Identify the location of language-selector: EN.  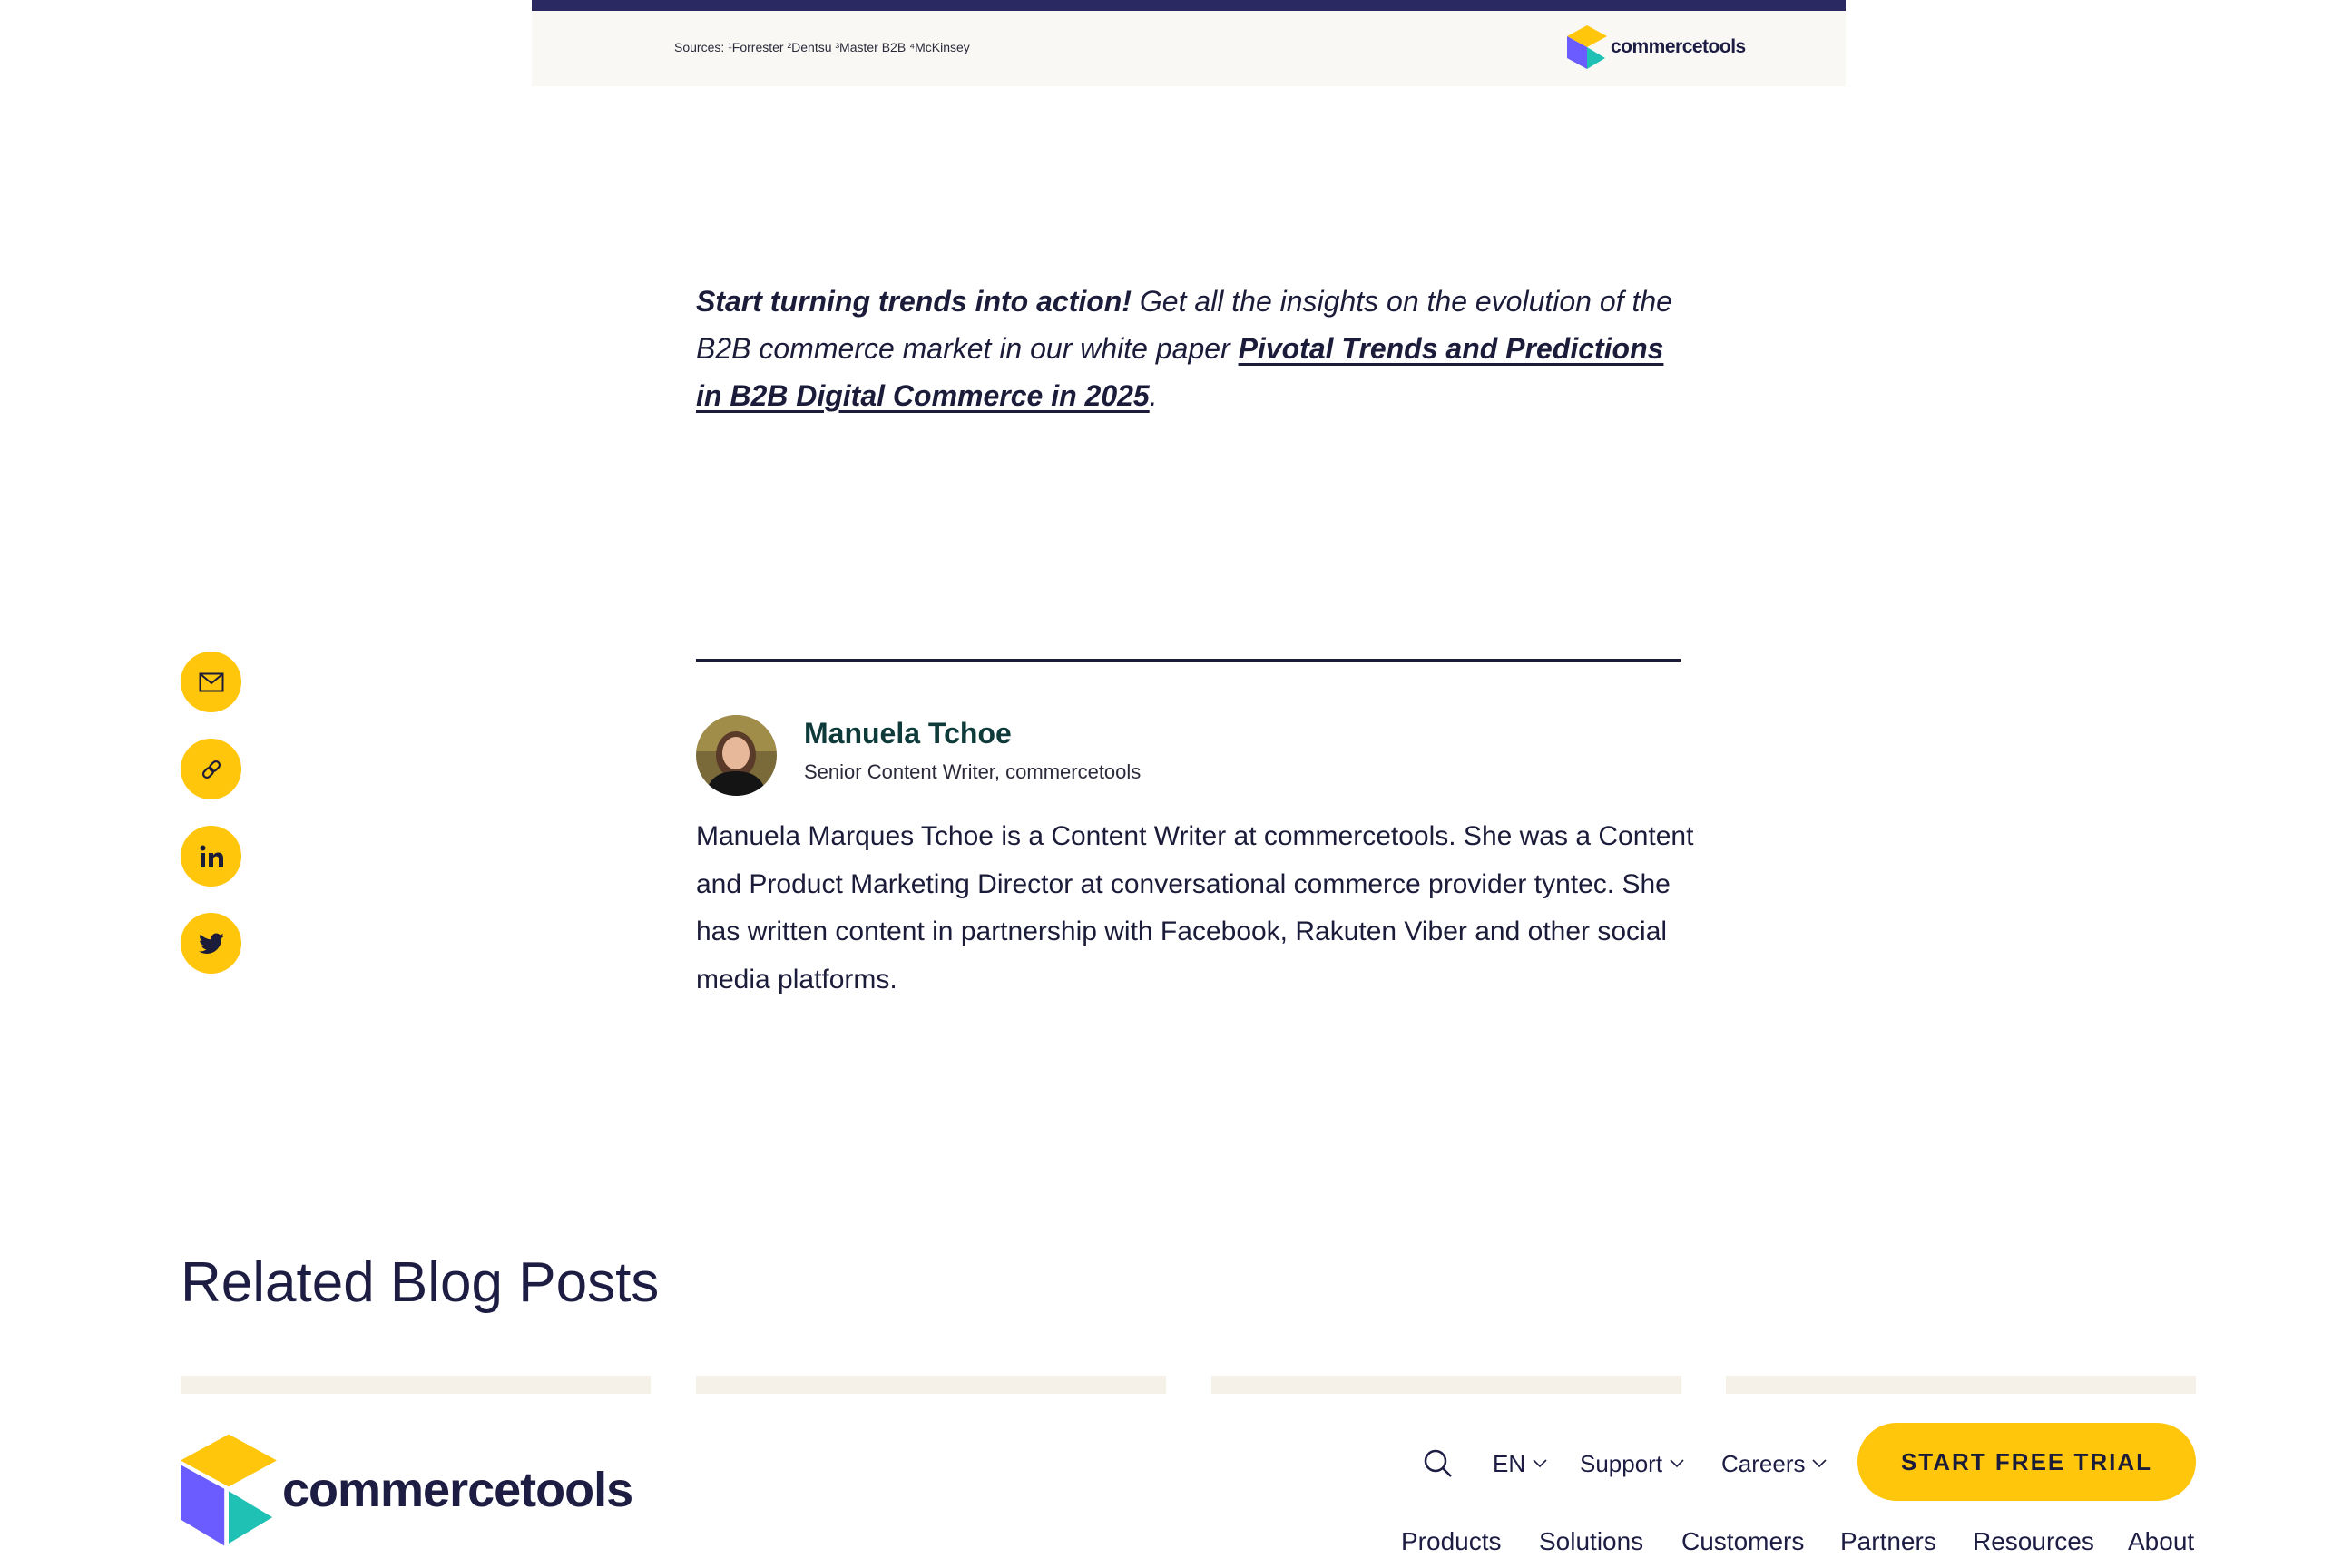
(1520, 1464).